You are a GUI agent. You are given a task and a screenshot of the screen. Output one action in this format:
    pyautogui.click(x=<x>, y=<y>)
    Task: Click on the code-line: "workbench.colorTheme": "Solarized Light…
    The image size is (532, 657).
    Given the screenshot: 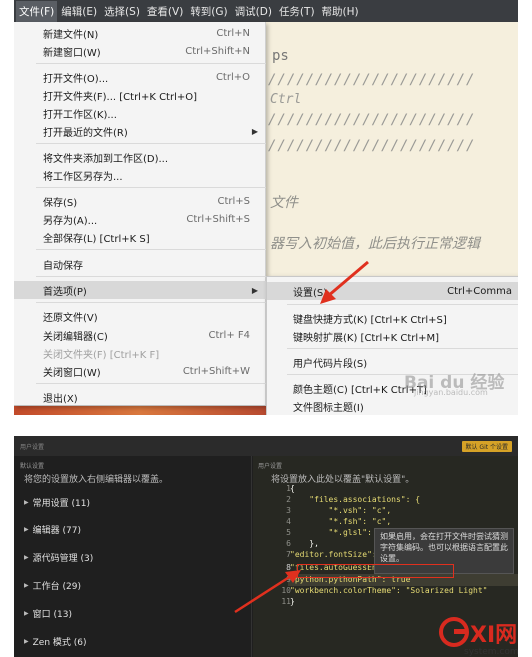 What is the action you would take?
    pyautogui.click(x=388, y=590)
    